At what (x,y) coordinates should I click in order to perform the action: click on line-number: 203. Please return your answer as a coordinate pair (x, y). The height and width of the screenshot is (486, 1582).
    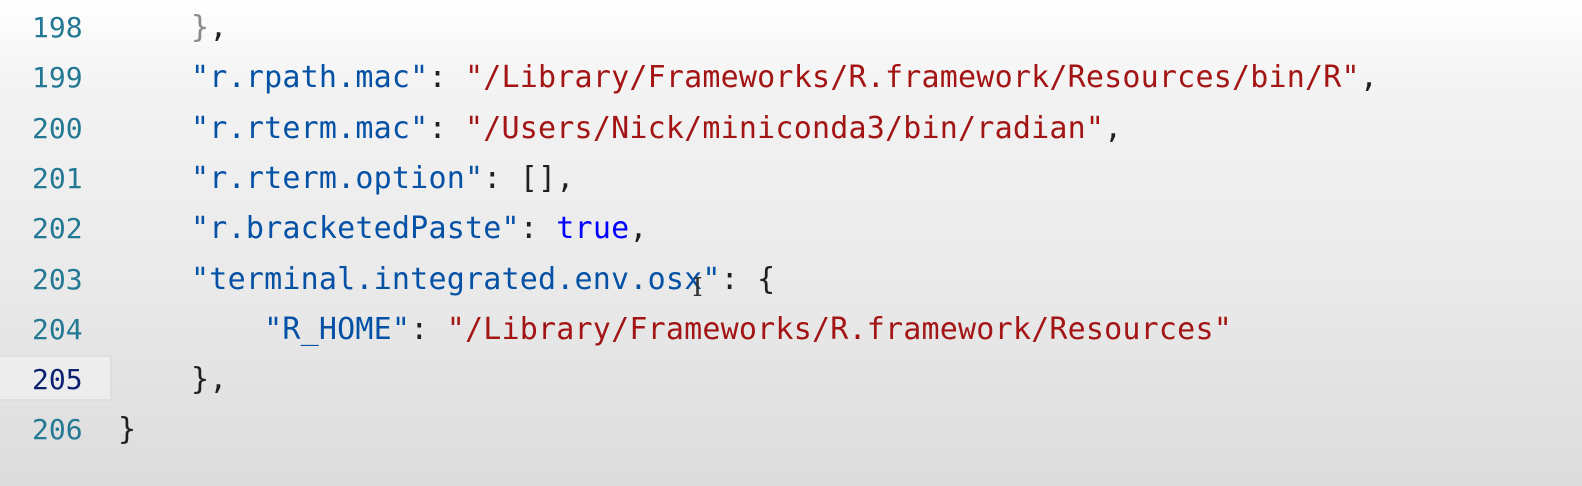
    Looking at the image, I should click on (57, 279).